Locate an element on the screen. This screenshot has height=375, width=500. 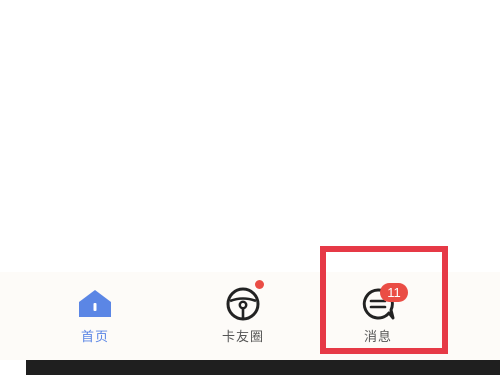
tab-home-label: 首页 is located at coordinates (94, 337).